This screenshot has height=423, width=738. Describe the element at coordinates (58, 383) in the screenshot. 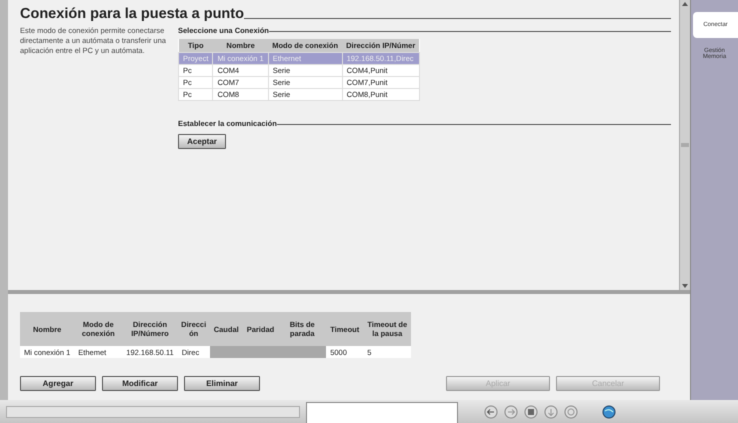

I see `action-button: Agregar` at that location.